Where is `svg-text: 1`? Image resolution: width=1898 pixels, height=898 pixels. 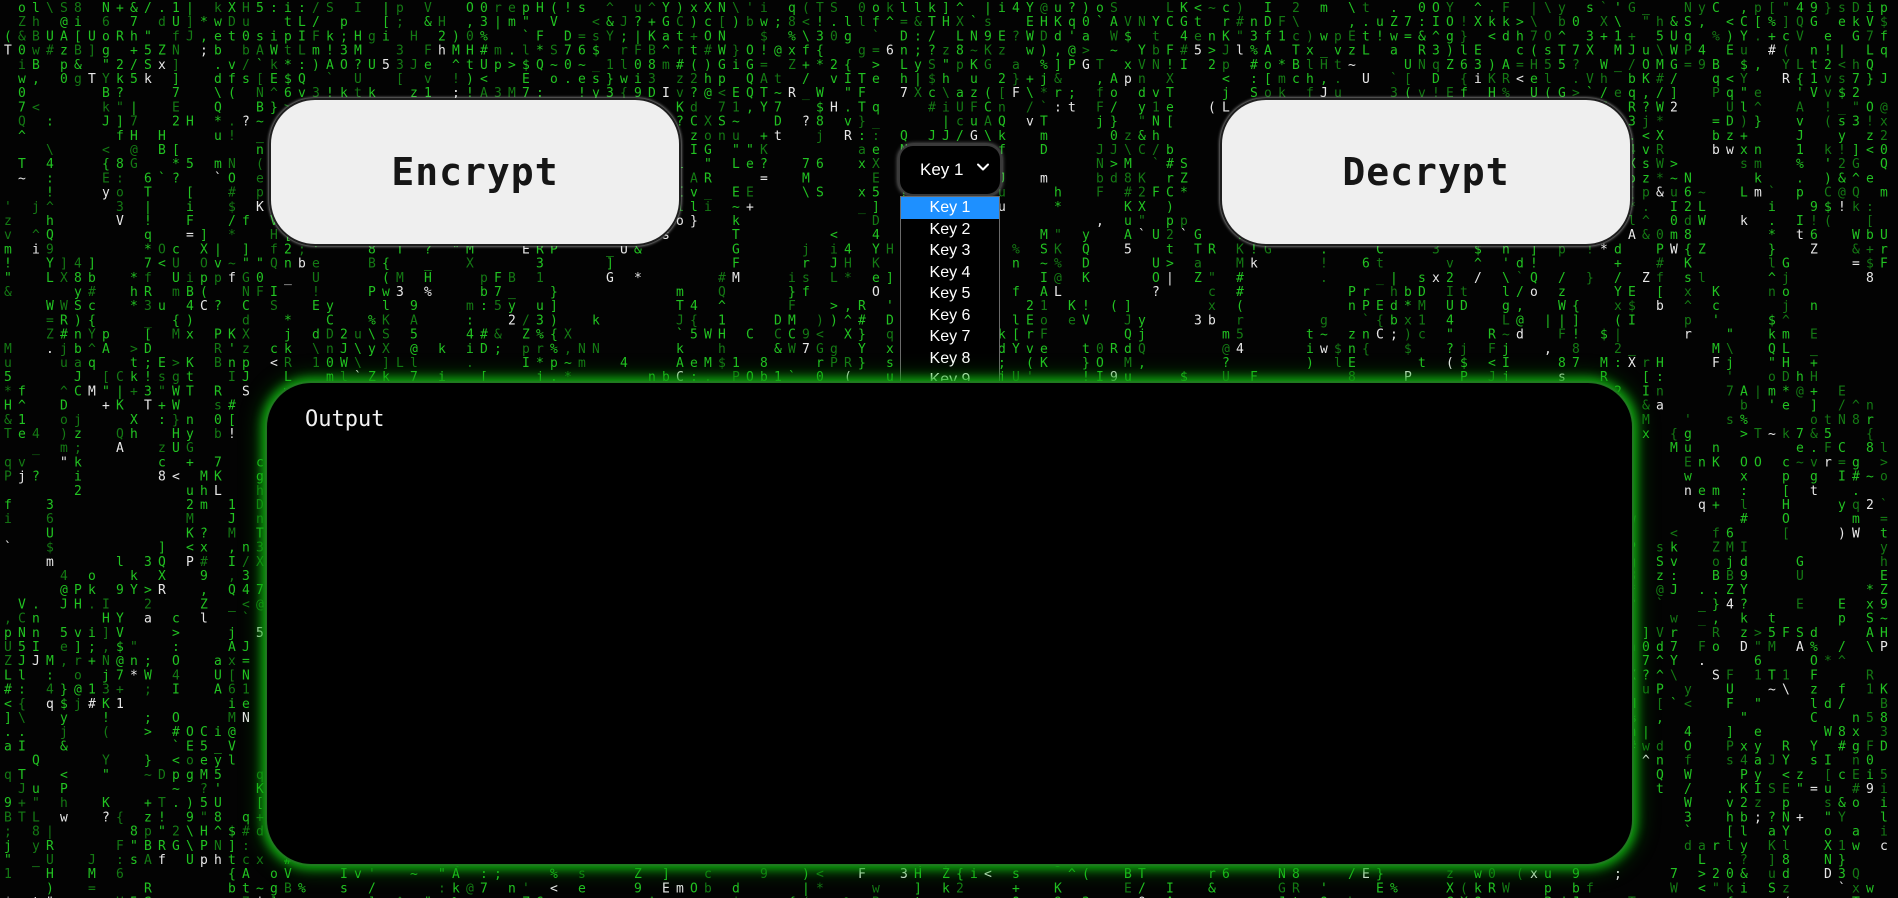
svg-text: 1 is located at coordinates (1044, 306).